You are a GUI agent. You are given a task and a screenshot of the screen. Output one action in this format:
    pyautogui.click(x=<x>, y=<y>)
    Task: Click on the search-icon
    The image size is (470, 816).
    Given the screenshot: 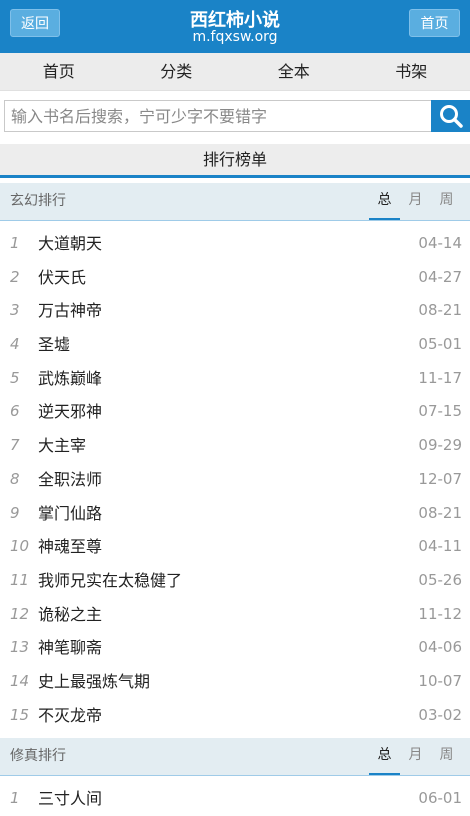 What is the action you would take?
    pyautogui.click(x=451, y=116)
    